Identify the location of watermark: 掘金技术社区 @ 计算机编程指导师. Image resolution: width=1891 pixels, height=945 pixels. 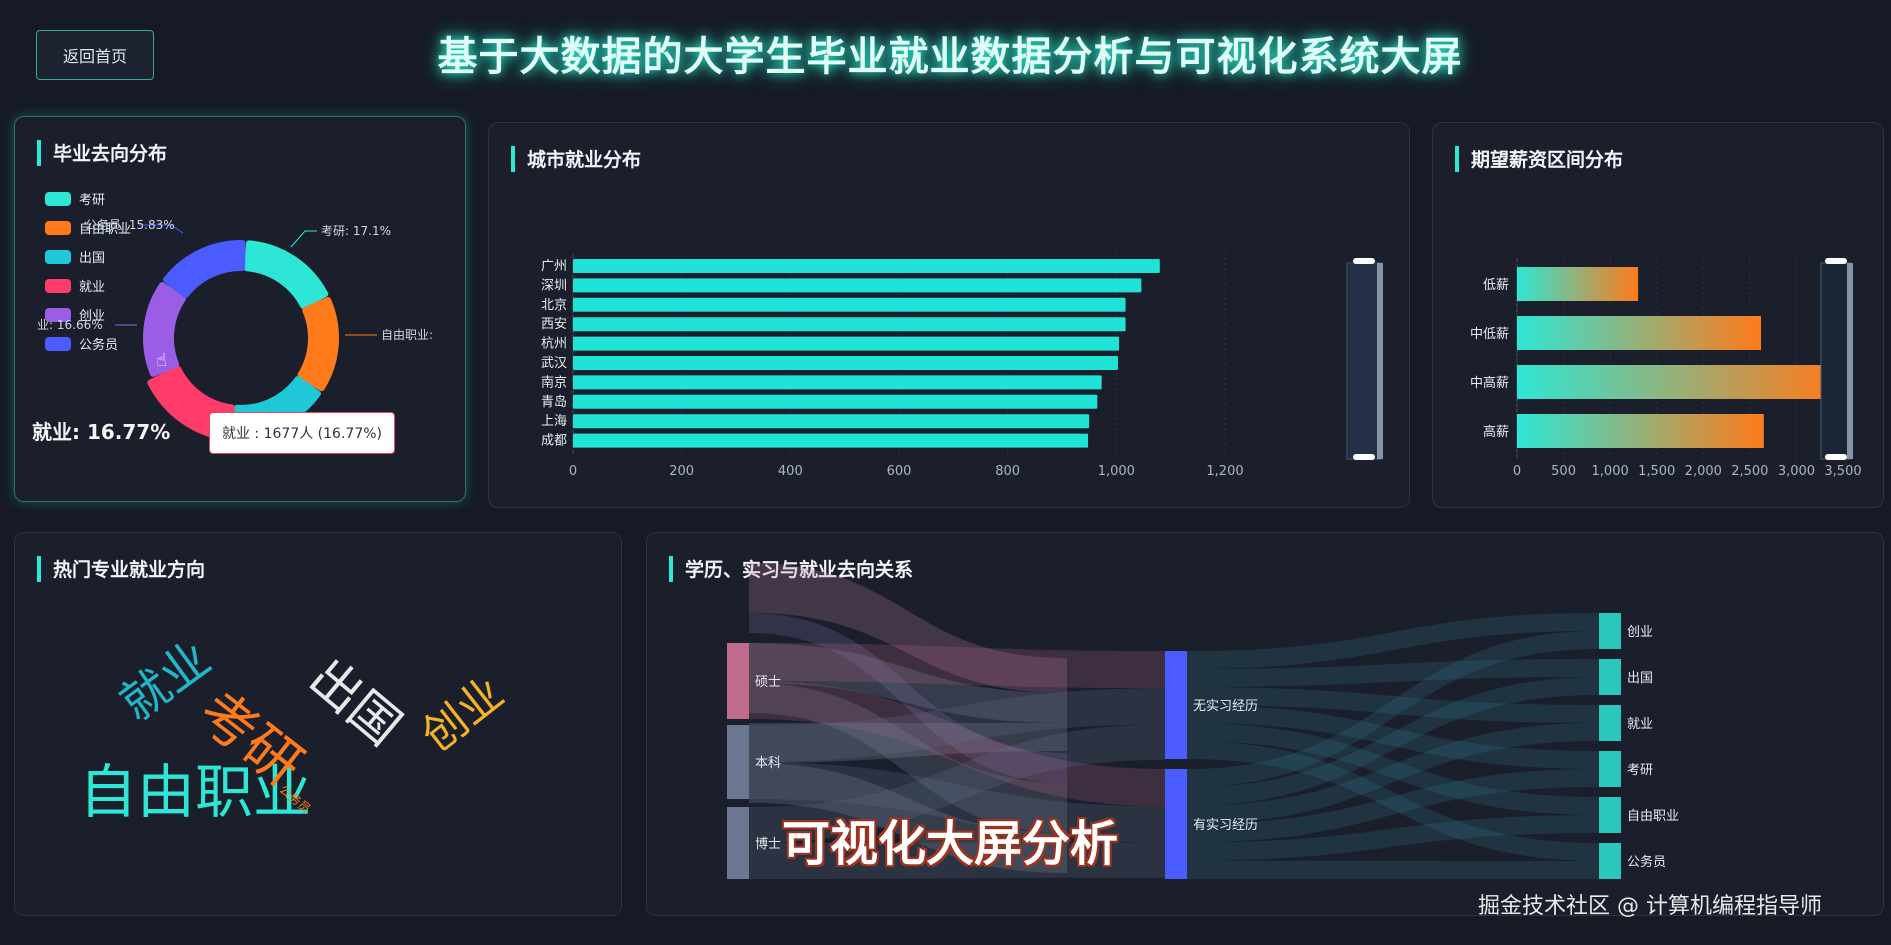
(1650, 906).